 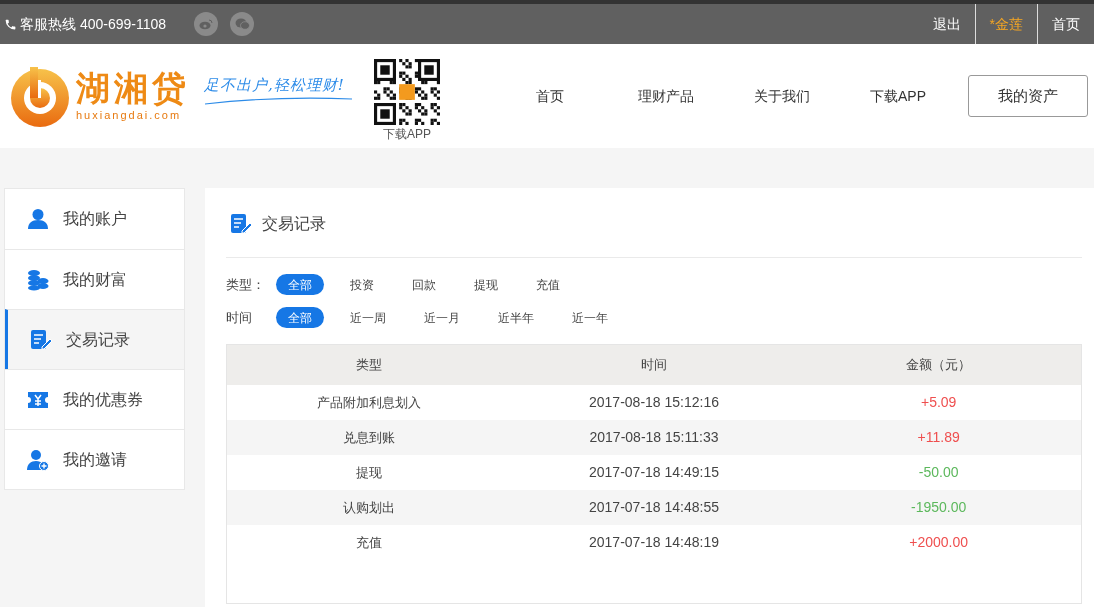 I want to click on filter-option: 近一月, so click(x=442, y=317).